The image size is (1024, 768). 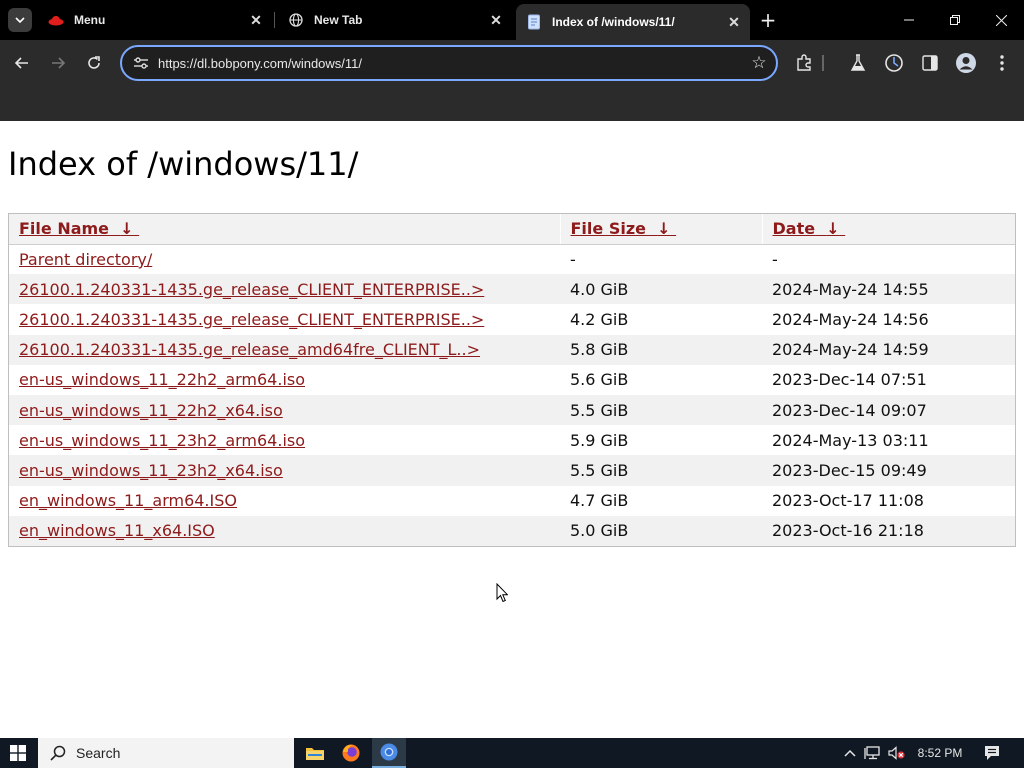 What do you see at coordinates (338, 20) in the screenshot?
I see `tab-title: New Tab` at bounding box center [338, 20].